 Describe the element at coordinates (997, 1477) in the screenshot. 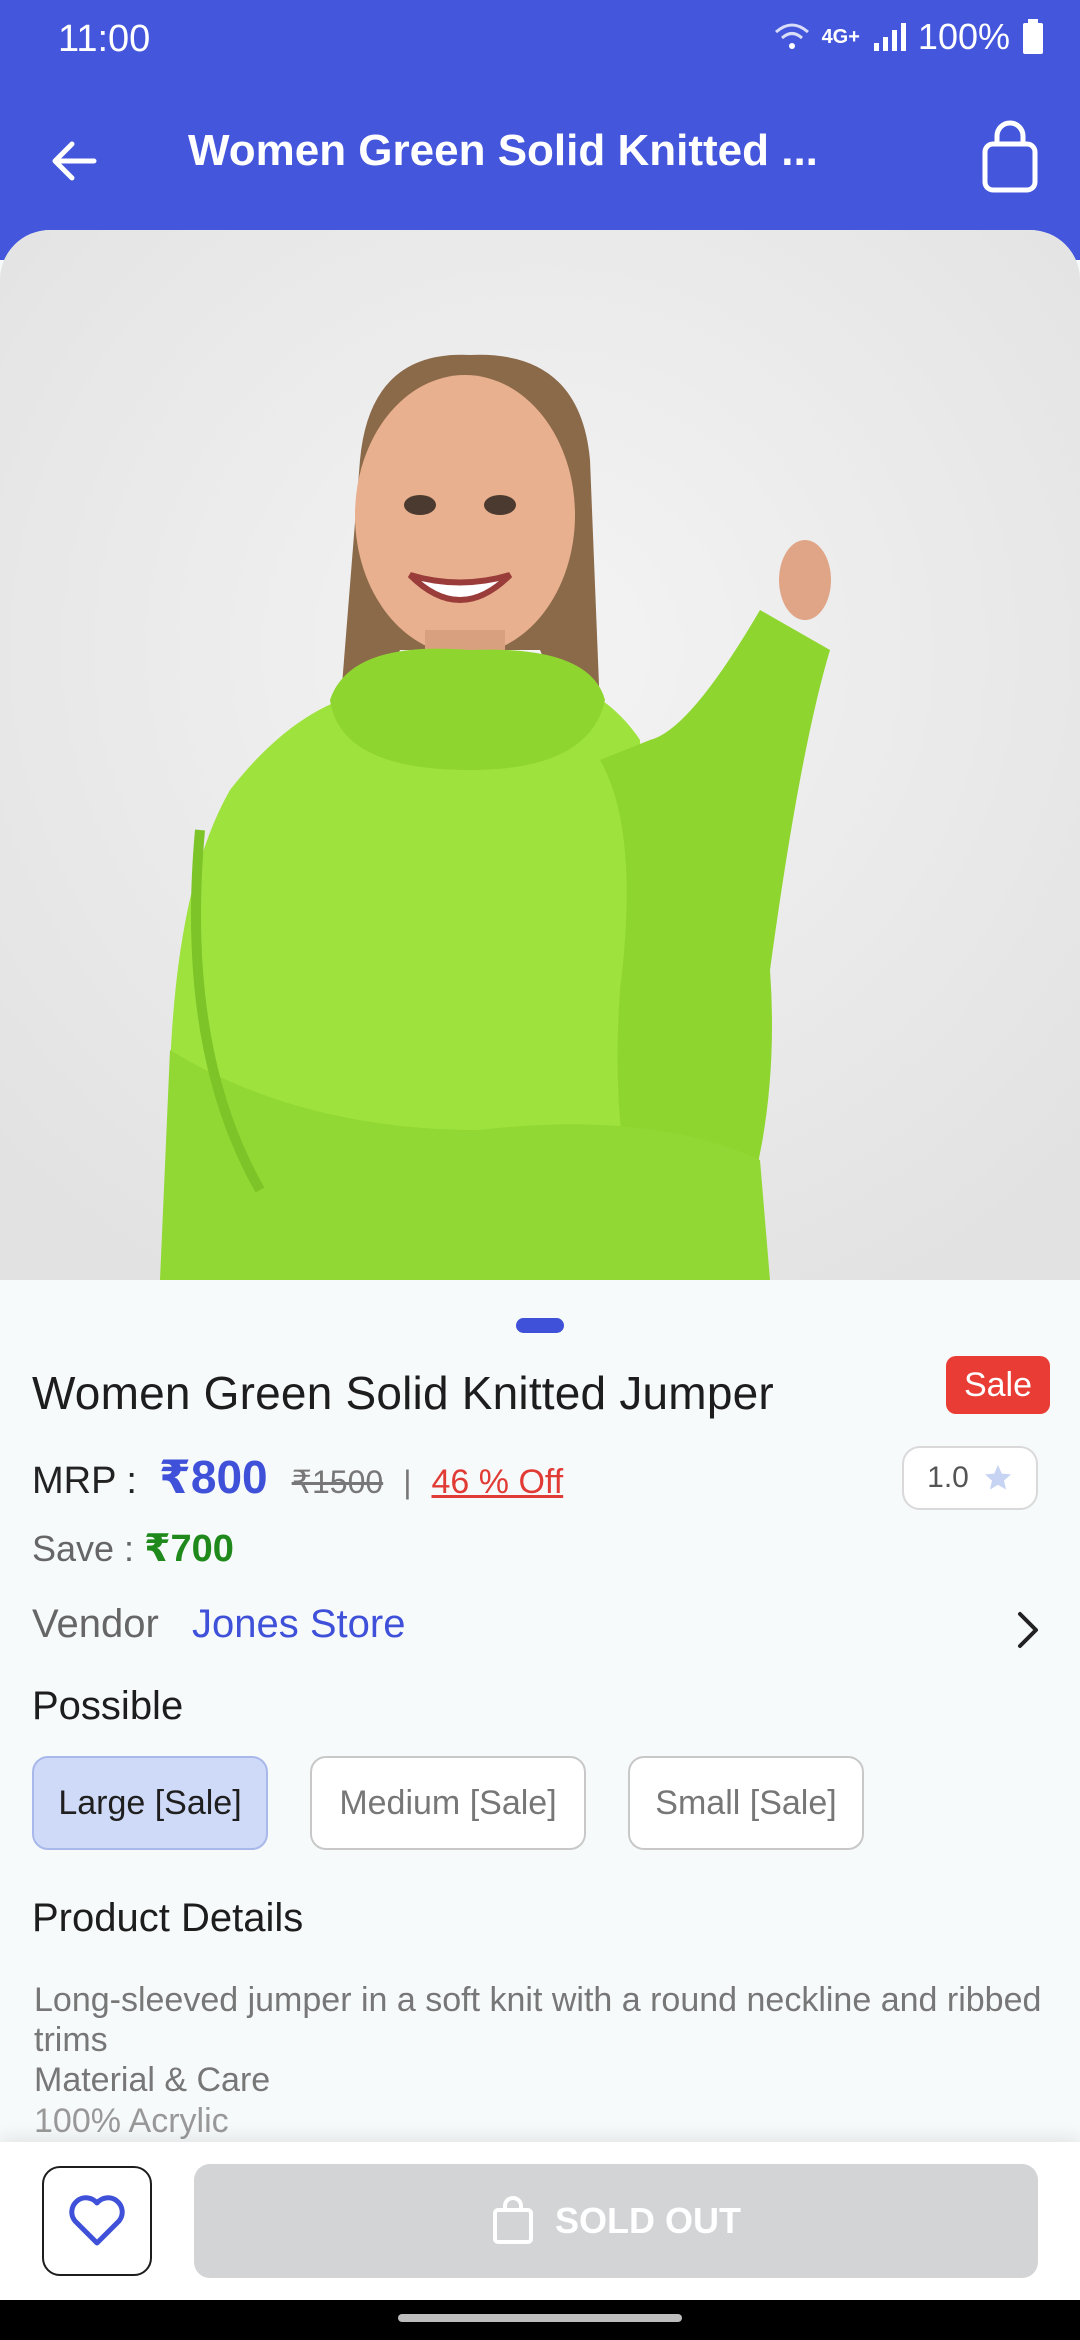

I see `star-icon` at that location.